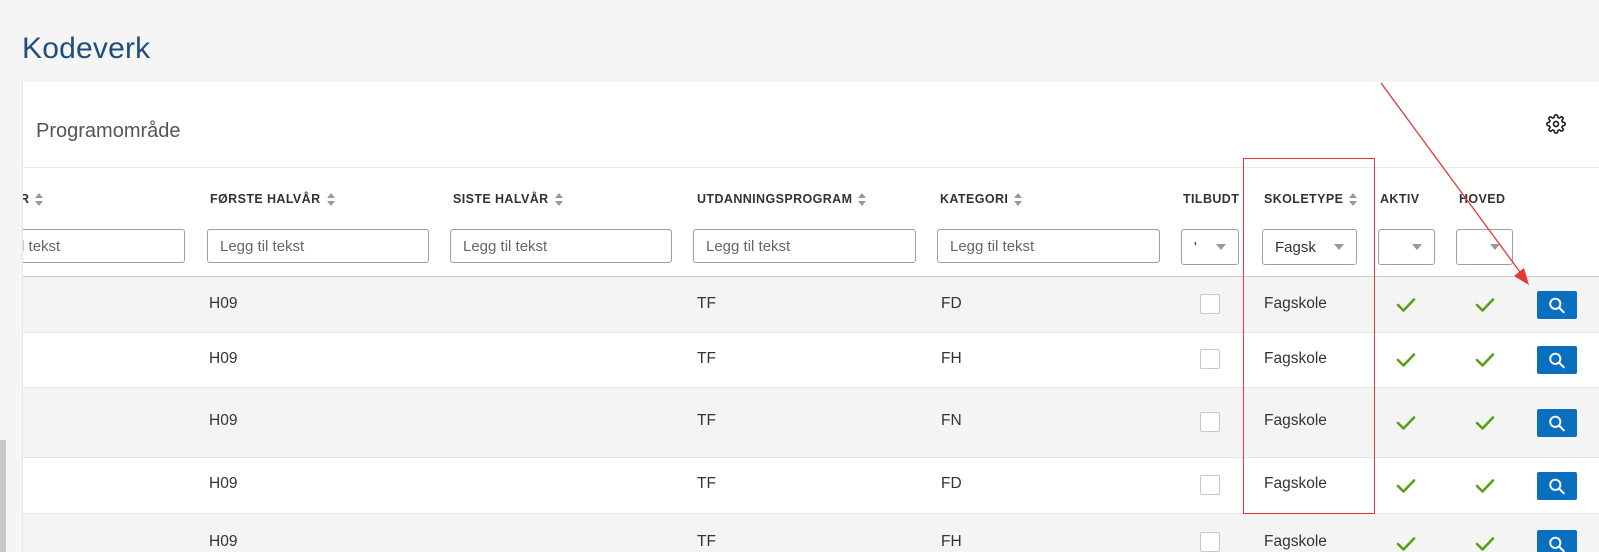 The image size is (1599, 552). Describe the element at coordinates (86, 48) in the screenshot. I see `page-title: Kodeverk` at that location.